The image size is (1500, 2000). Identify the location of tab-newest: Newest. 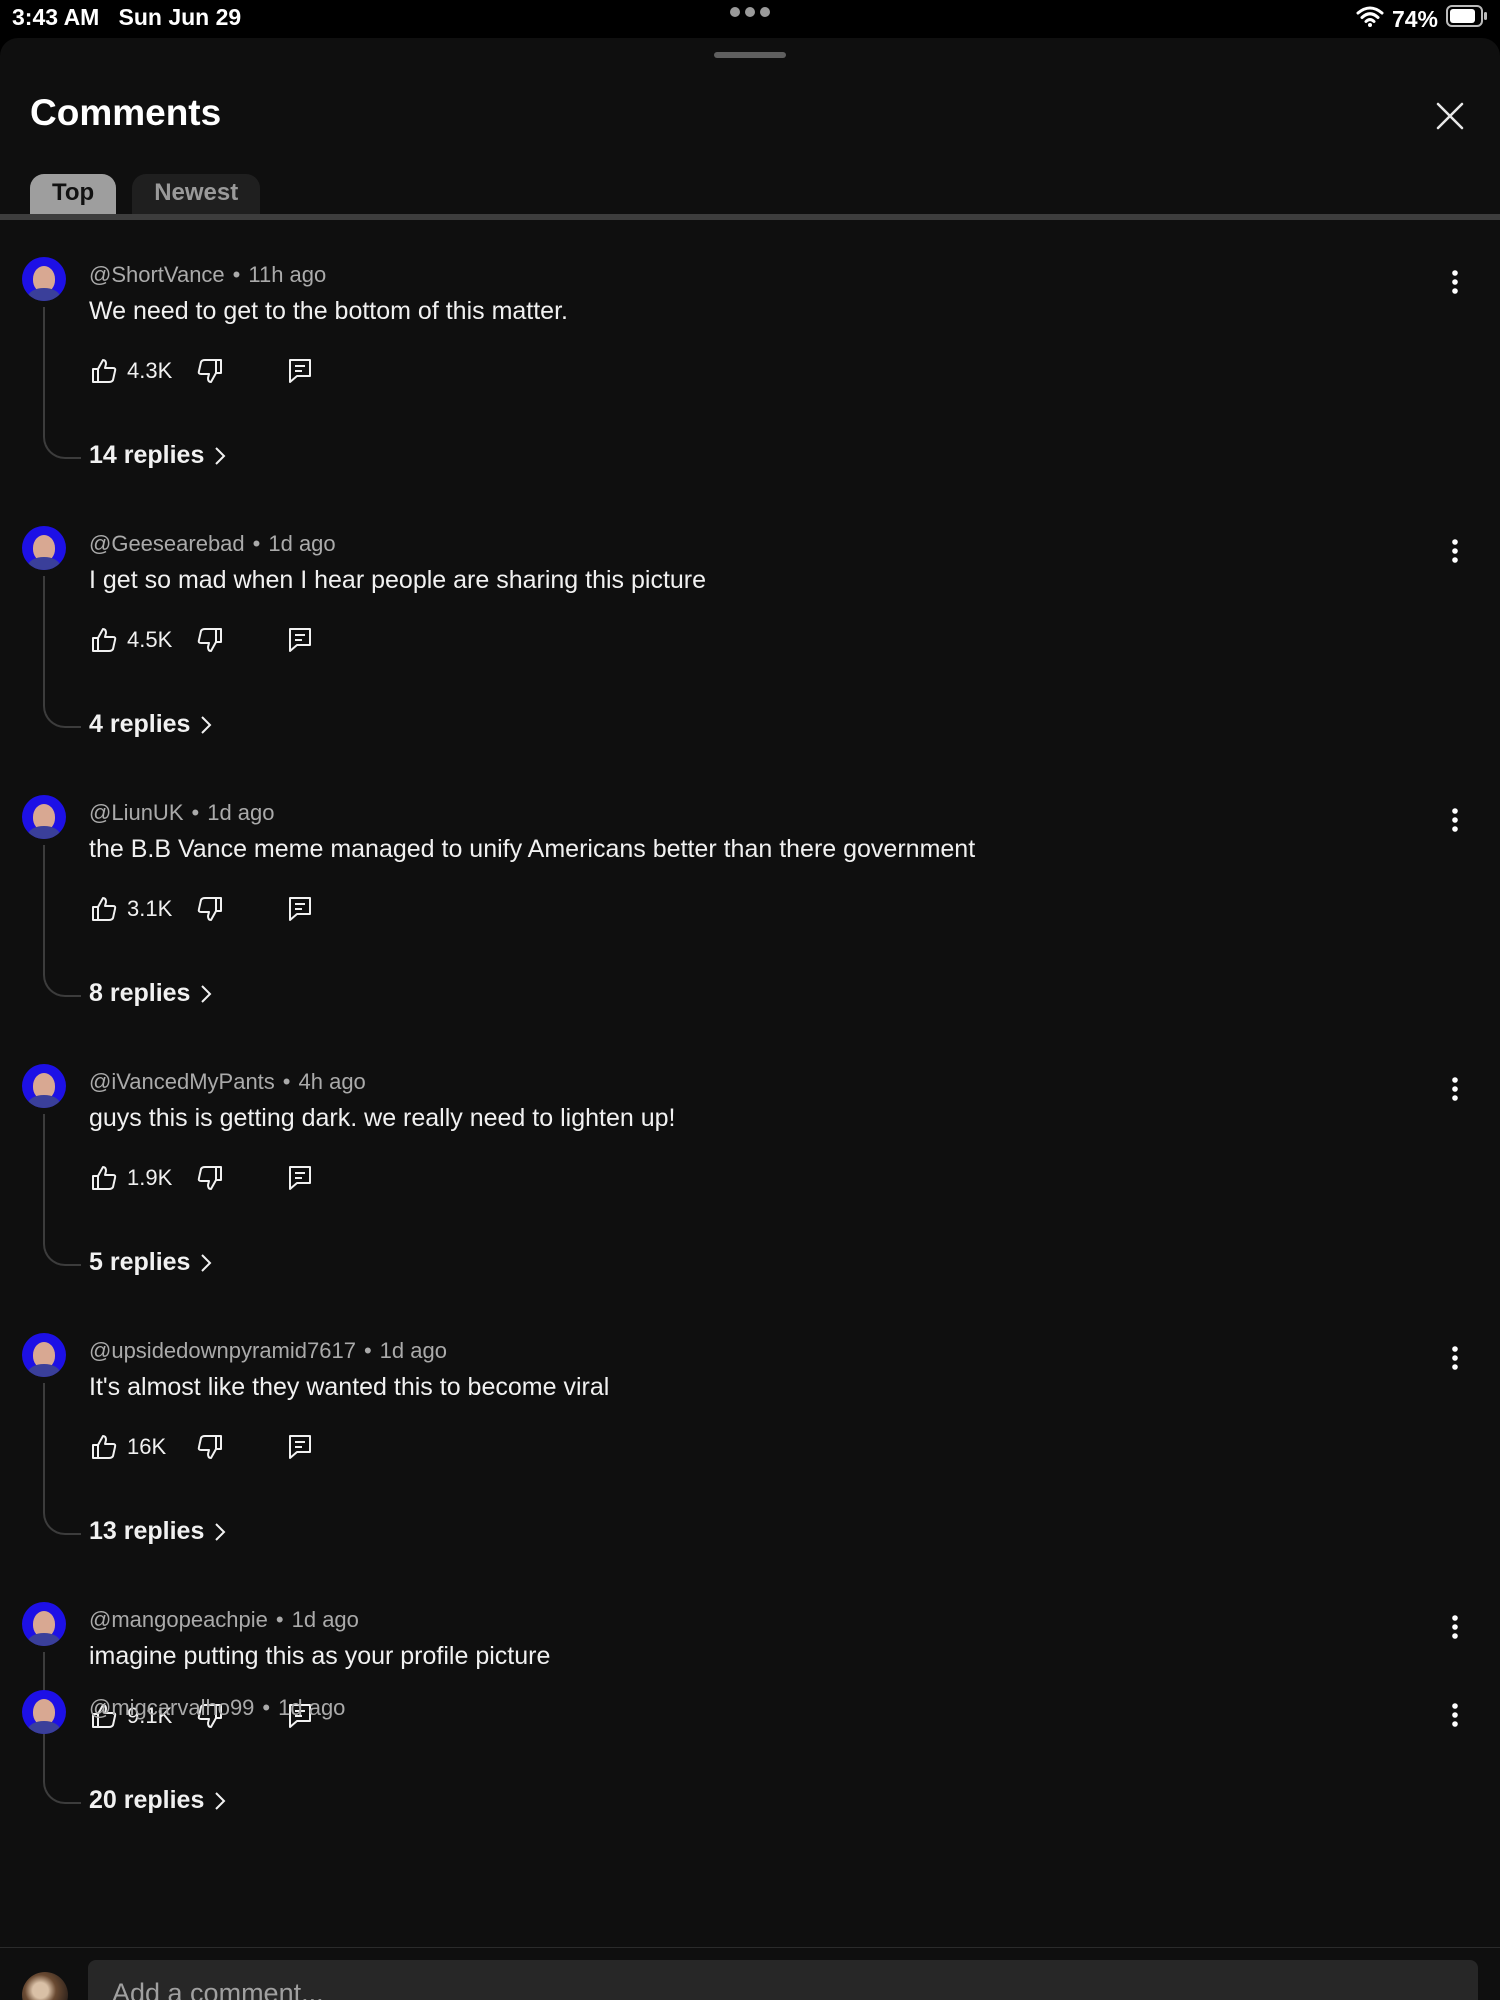
(196, 196).